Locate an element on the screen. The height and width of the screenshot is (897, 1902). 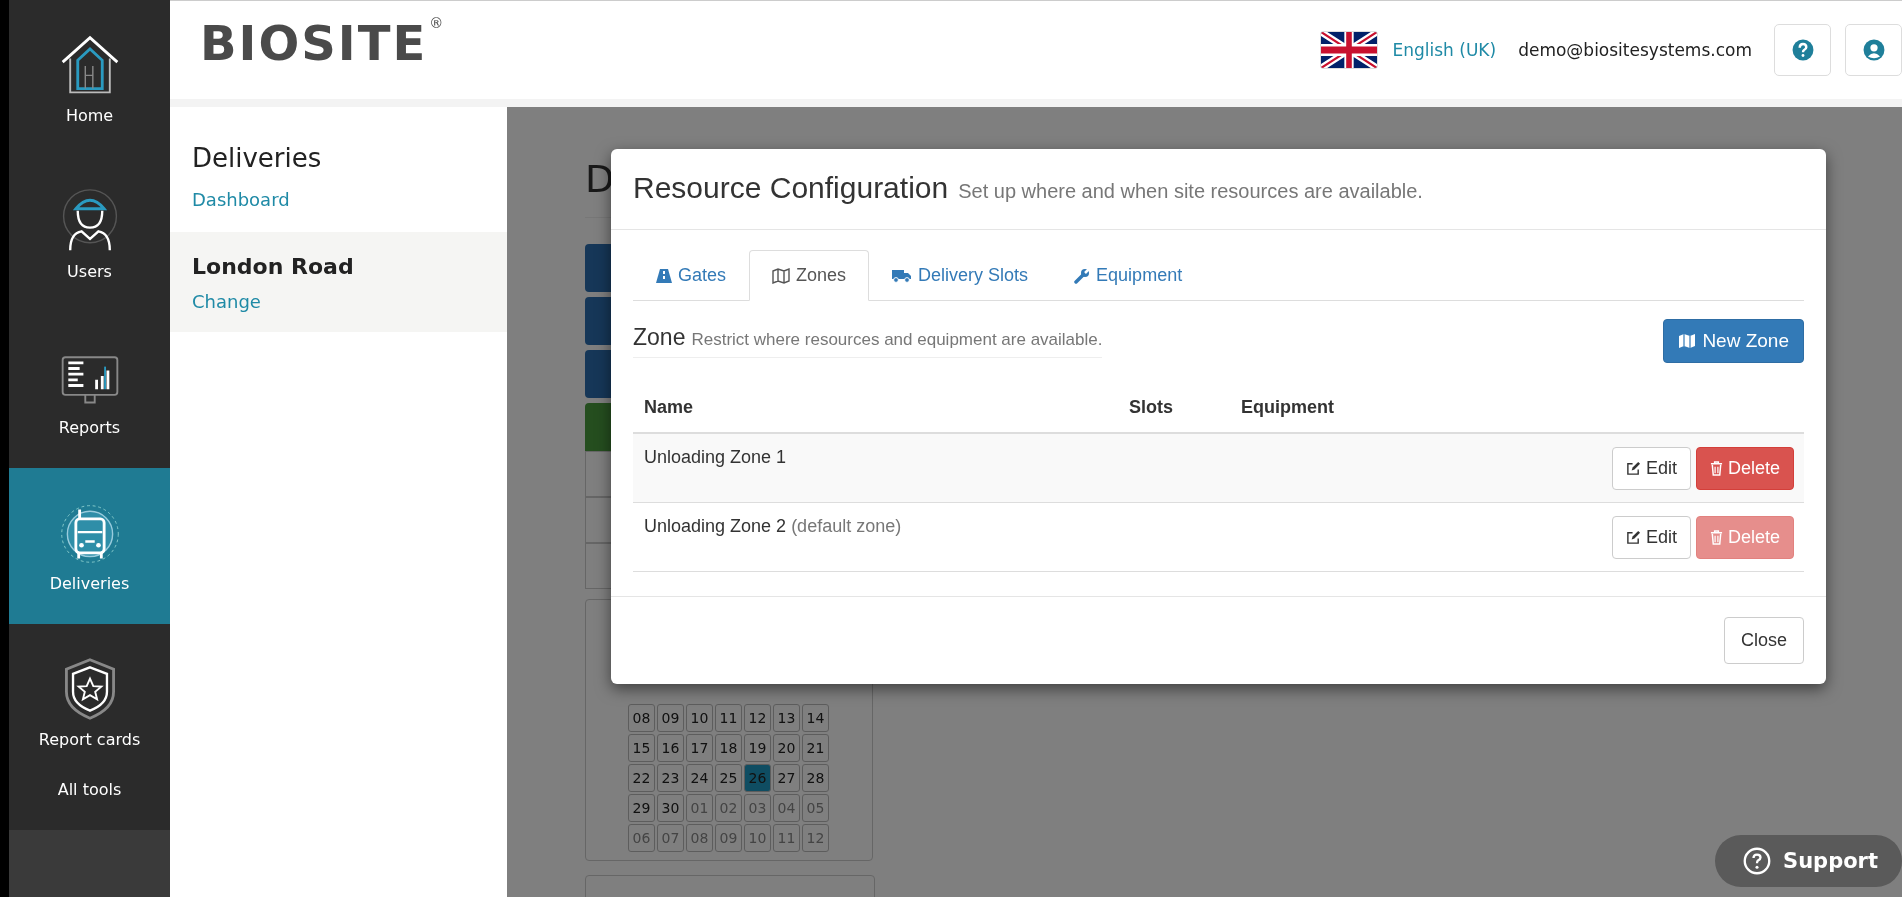
modal-subtitle: Set up where and when site resources are available. is located at coordinates (1190, 191).